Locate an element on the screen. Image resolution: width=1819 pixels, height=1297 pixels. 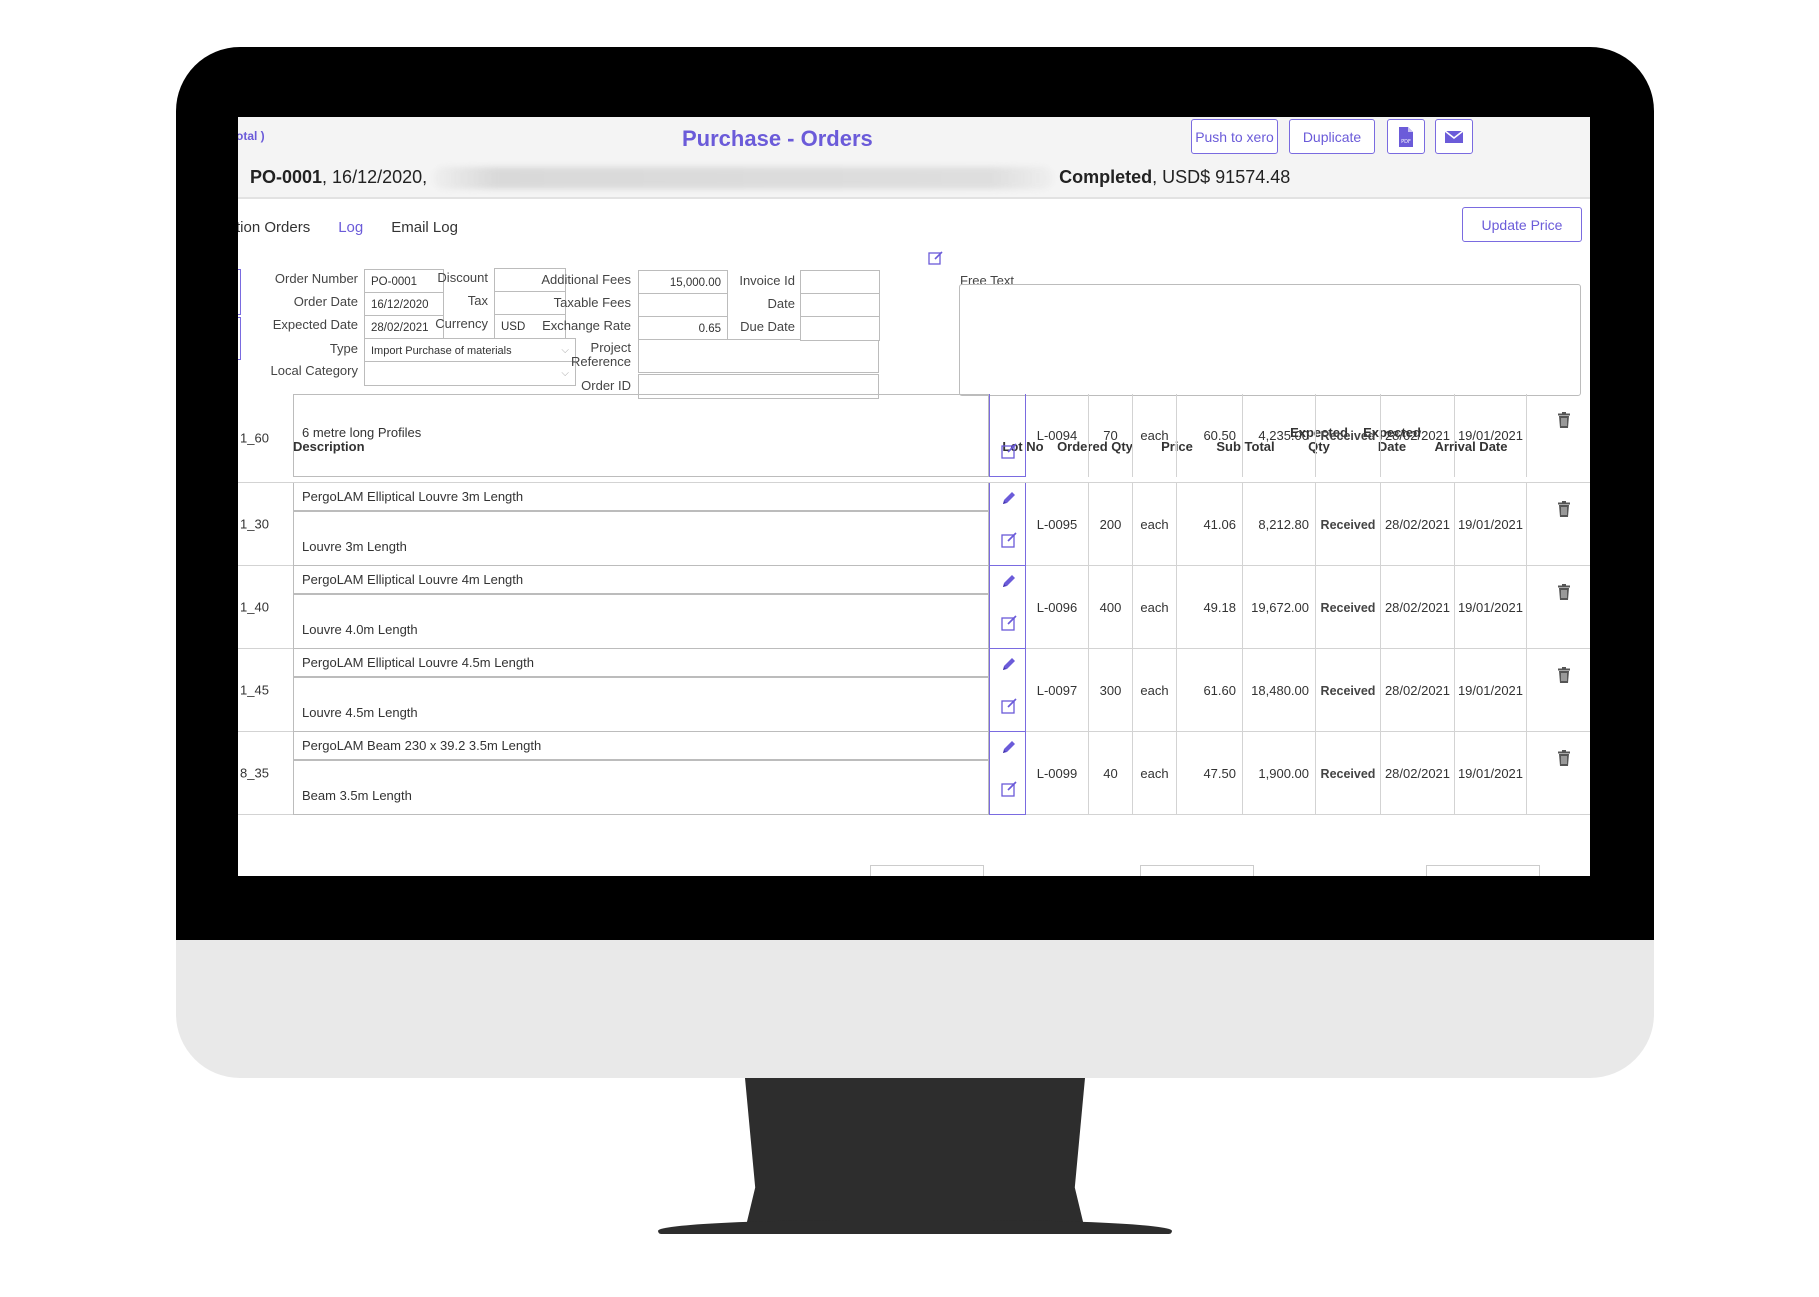
item-code: 1_60 is located at coordinates (254, 438).